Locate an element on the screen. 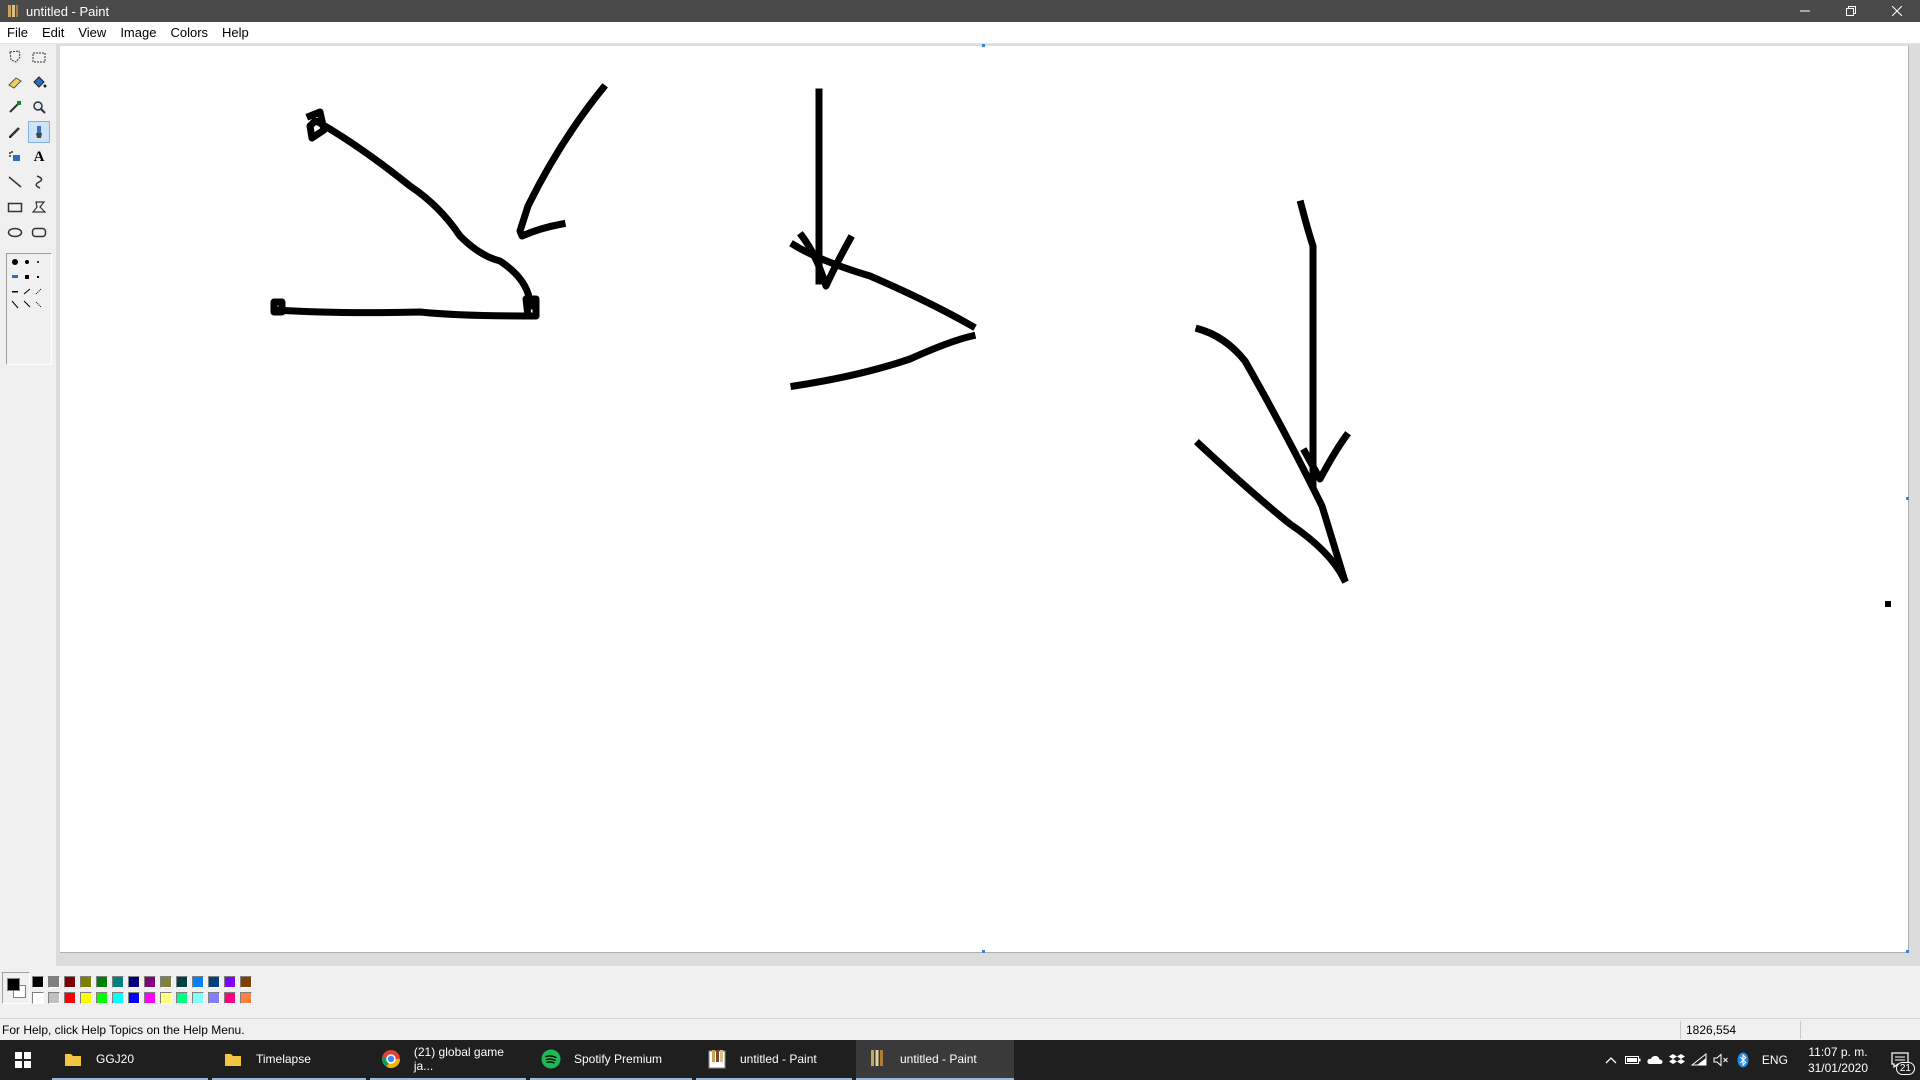  eraser-tool is located at coordinates (15, 82).